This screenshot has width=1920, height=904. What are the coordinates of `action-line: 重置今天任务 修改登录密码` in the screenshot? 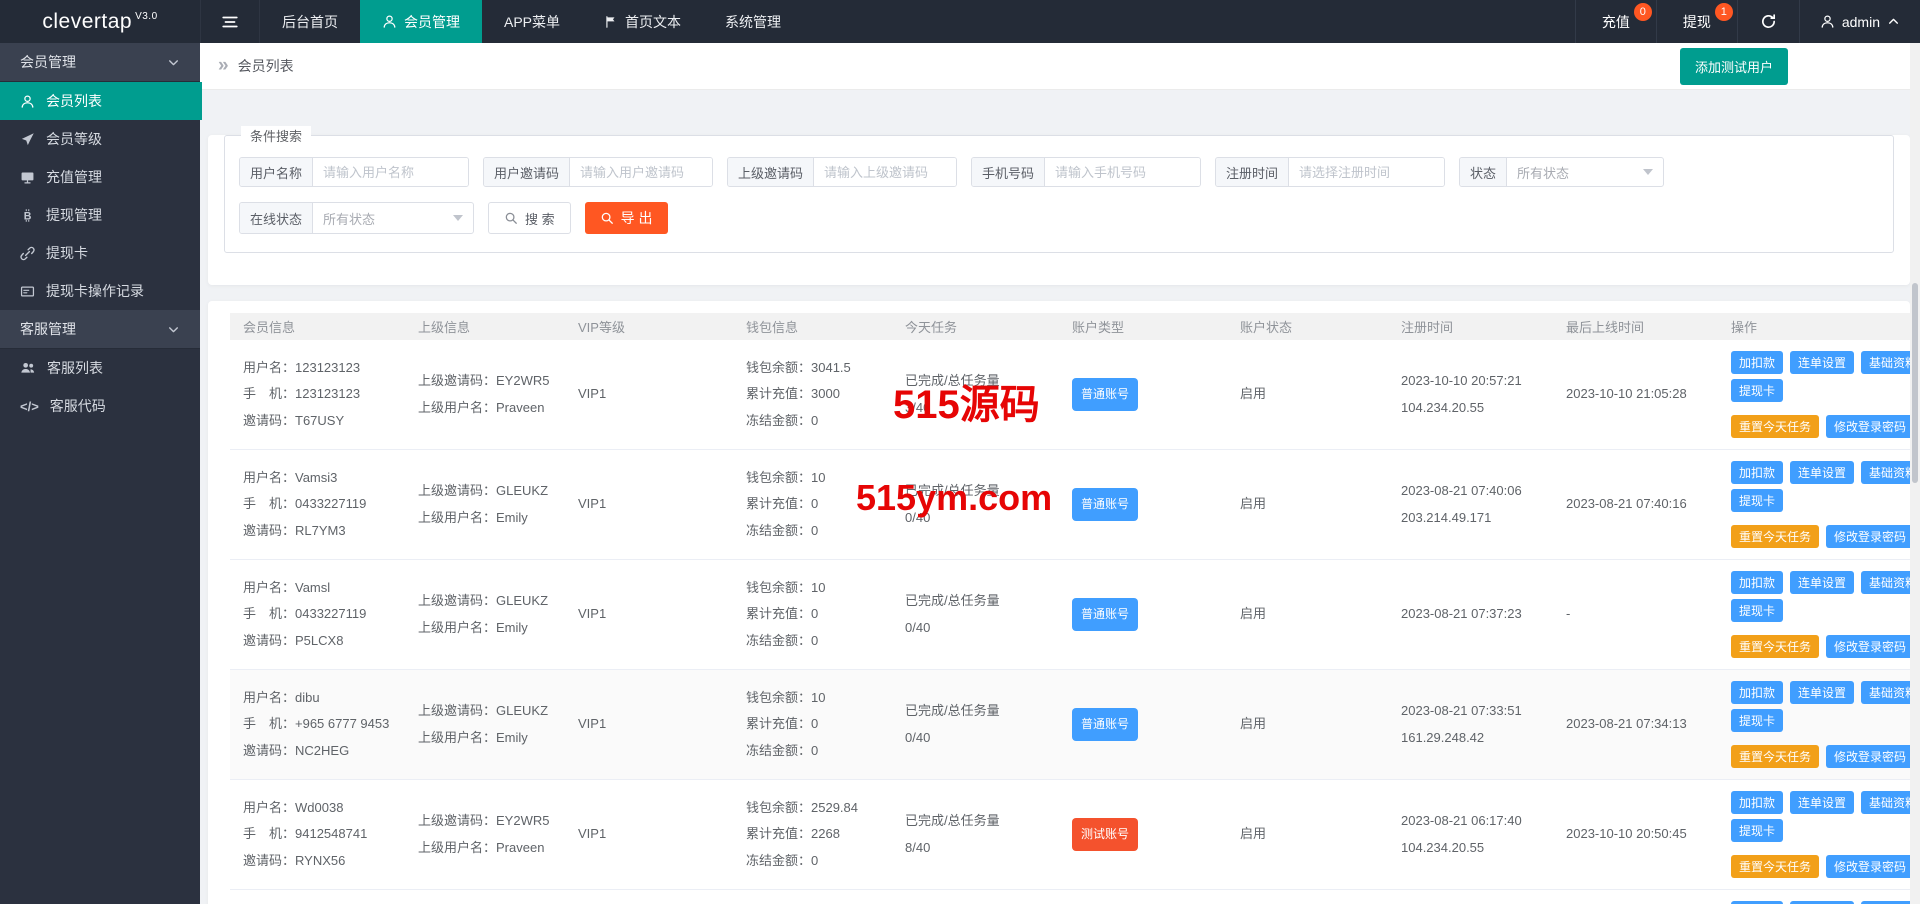 It's located at (1820, 536).